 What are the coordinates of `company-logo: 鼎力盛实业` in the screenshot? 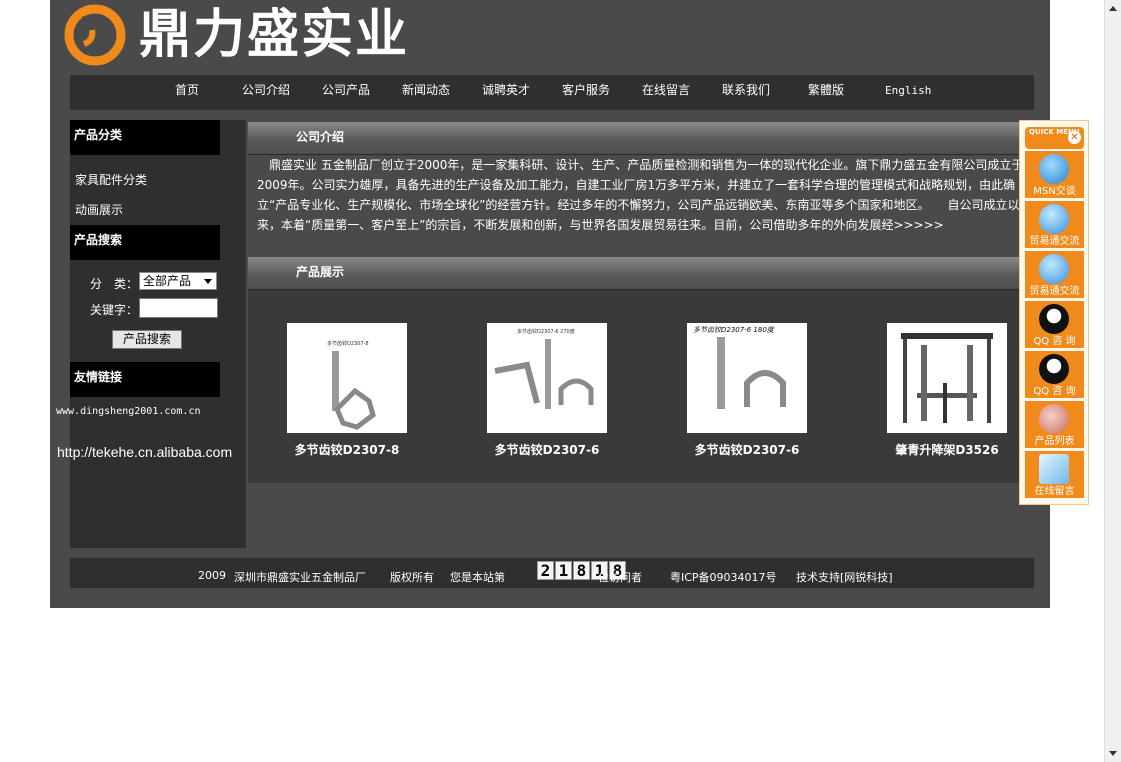 It's located at (244, 35).